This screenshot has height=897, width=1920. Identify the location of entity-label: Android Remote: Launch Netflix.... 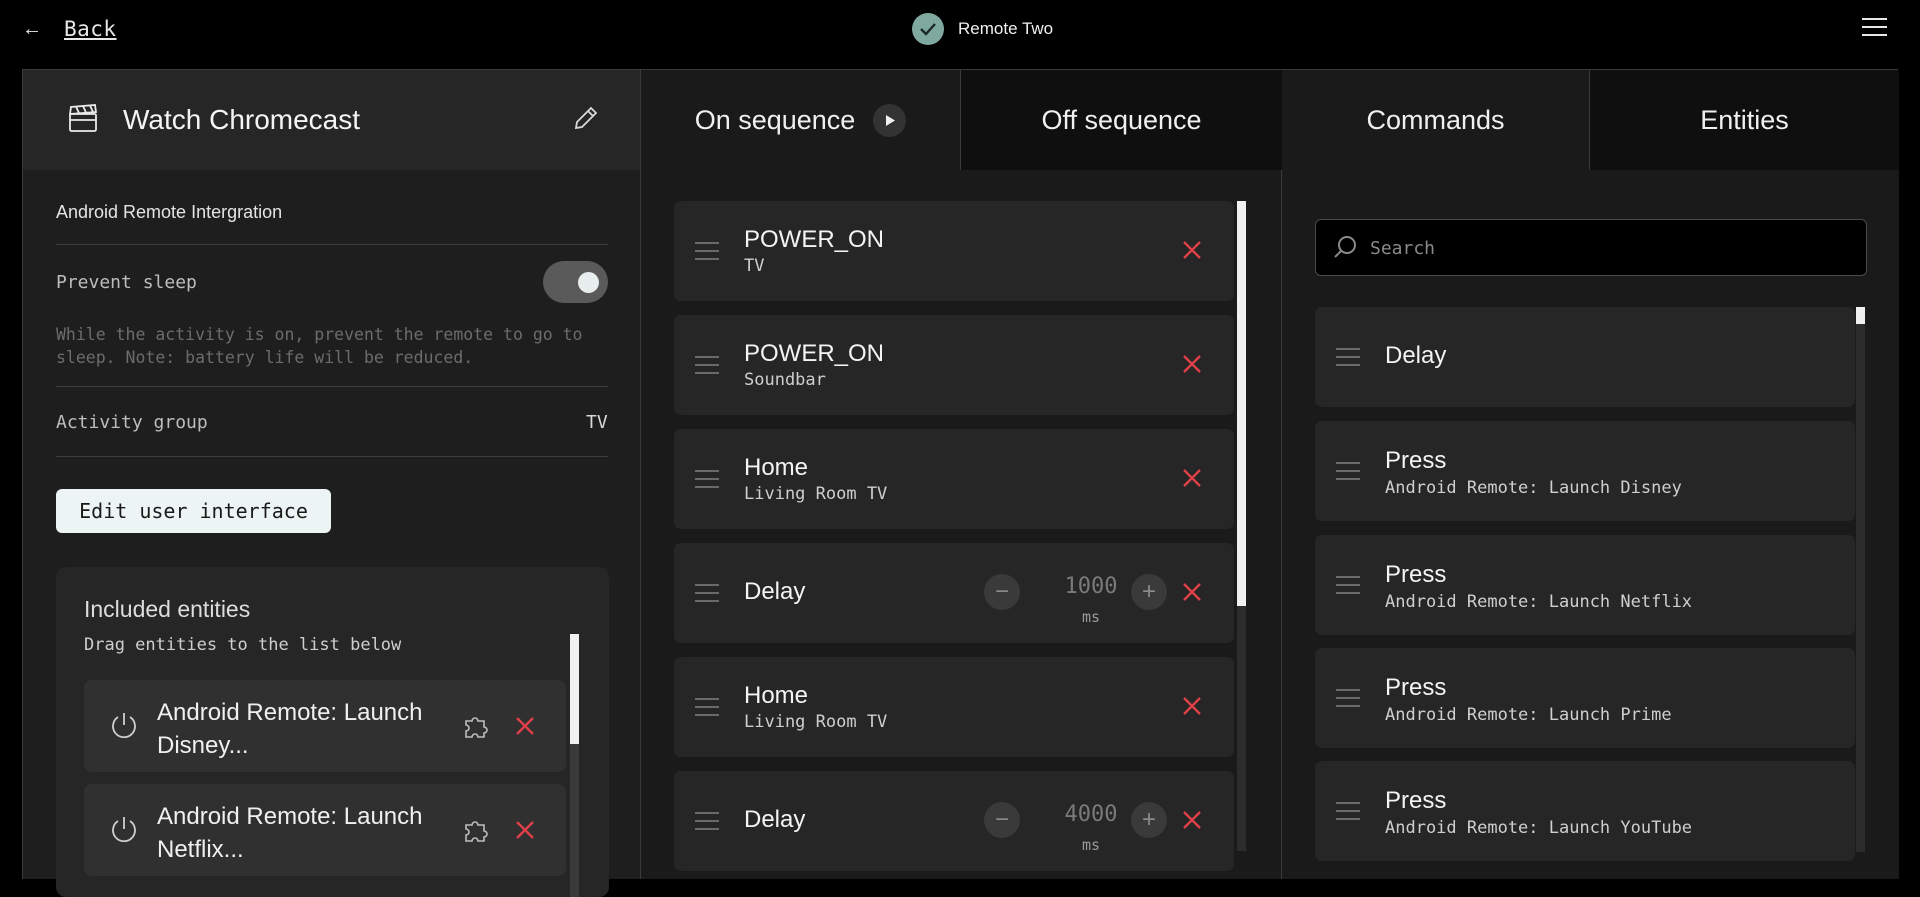
(290, 833).